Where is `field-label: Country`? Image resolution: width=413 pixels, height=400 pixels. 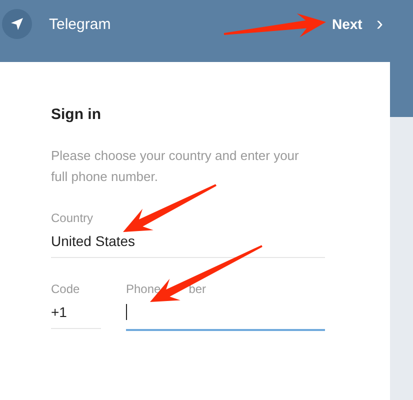
field-label: Country is located at coordinates (72, 218).